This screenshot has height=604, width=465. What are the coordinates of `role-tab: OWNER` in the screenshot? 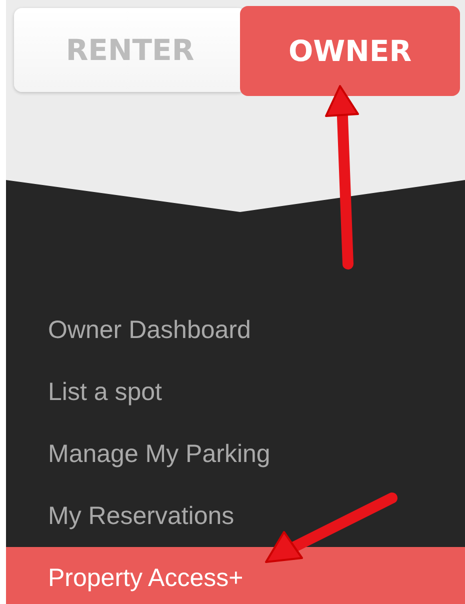 It's located at (350, 51).